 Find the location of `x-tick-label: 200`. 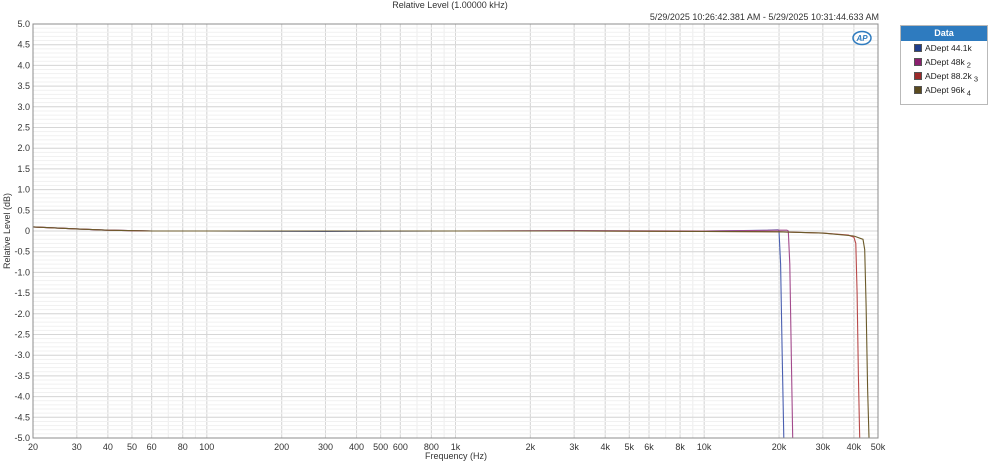

x-tick-label: 200 is located at coordinates (281, 447).